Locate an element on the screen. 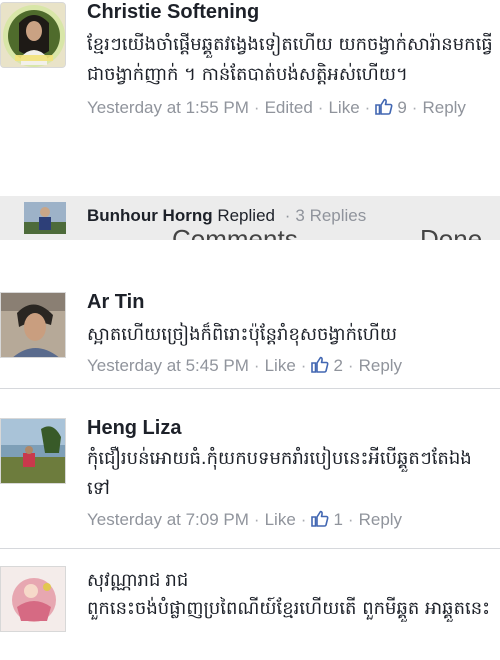 The height and width of the screenshot is (660, 500). overlay-comments-title: Comments is located at coordinates (235, 232).